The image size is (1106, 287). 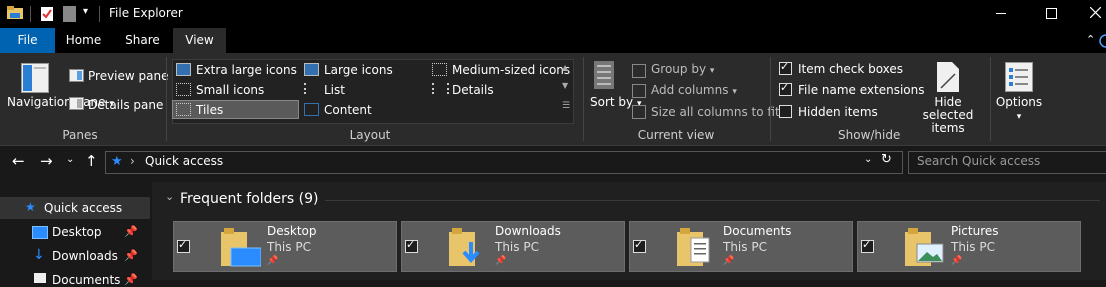 What do you see at coordinates (70, 159) in the screenshot?
I see `recent-locations-chevron-icon: ⌄` at bounding box center [70, 159].